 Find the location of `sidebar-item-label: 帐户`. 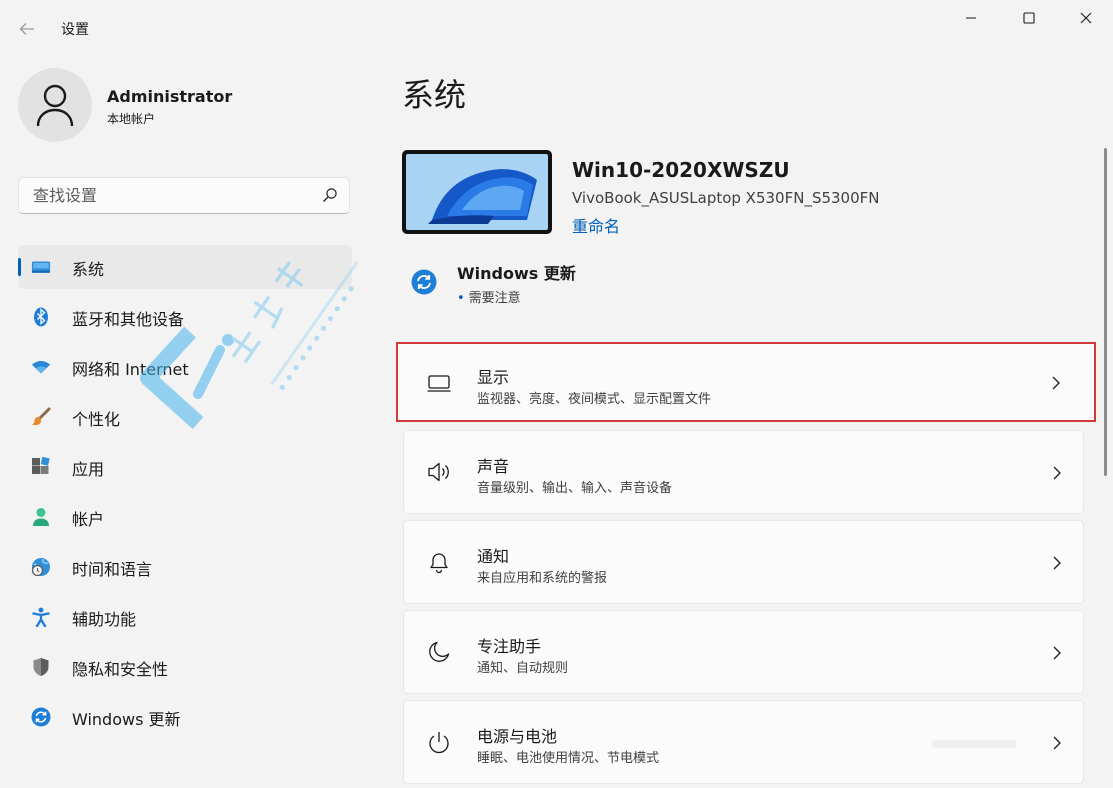

sidebar-item-label: 帐户 is located at coordinates (88, 519).